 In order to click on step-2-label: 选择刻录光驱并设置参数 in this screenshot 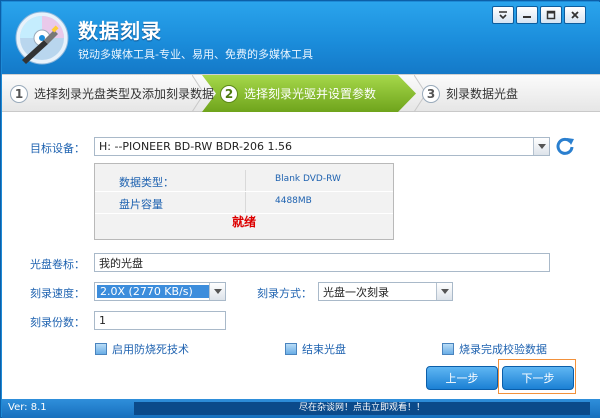, I will do `click(310, 94)`.